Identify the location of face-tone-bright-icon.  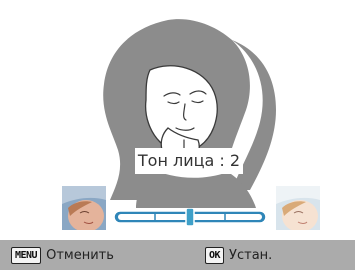
(298, 208).